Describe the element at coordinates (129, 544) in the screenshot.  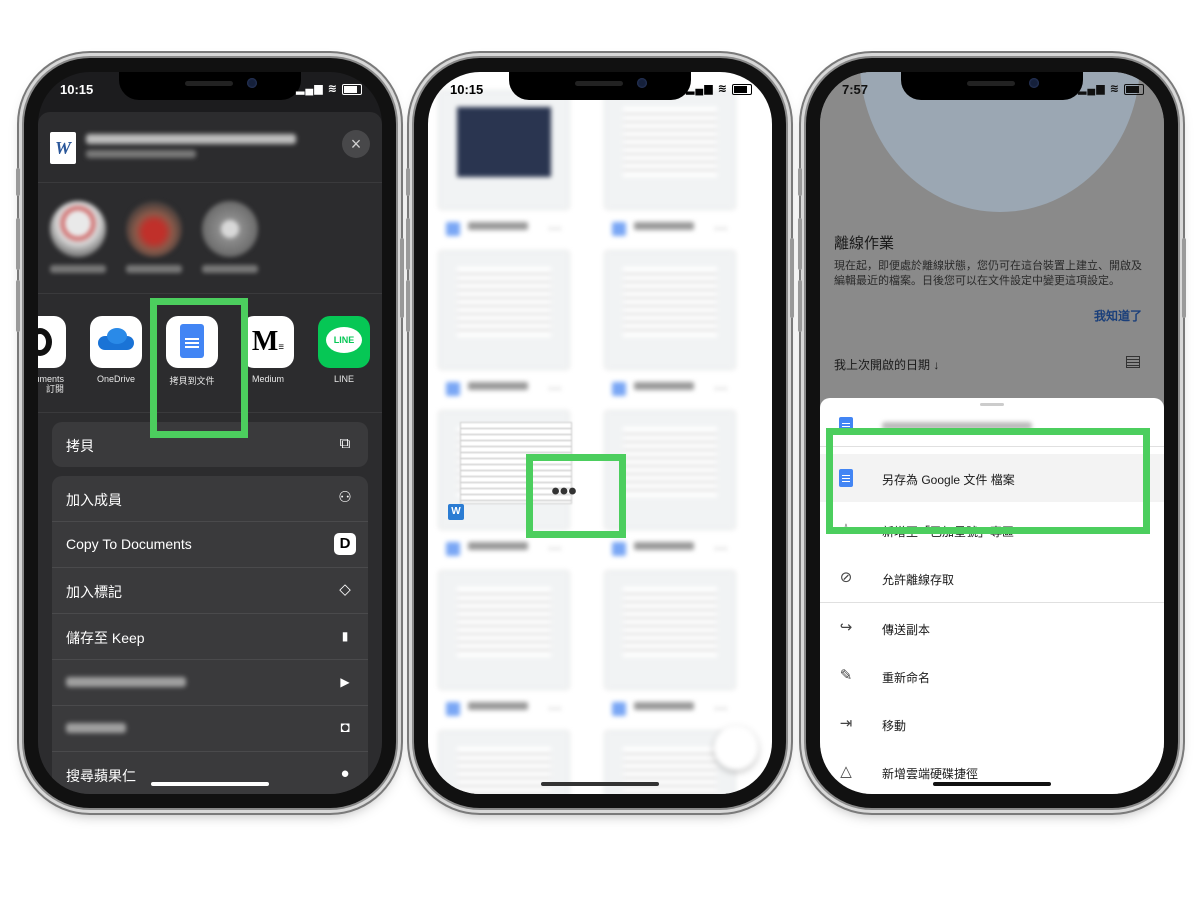
I see `action-label: Copy To Documents` at that location.